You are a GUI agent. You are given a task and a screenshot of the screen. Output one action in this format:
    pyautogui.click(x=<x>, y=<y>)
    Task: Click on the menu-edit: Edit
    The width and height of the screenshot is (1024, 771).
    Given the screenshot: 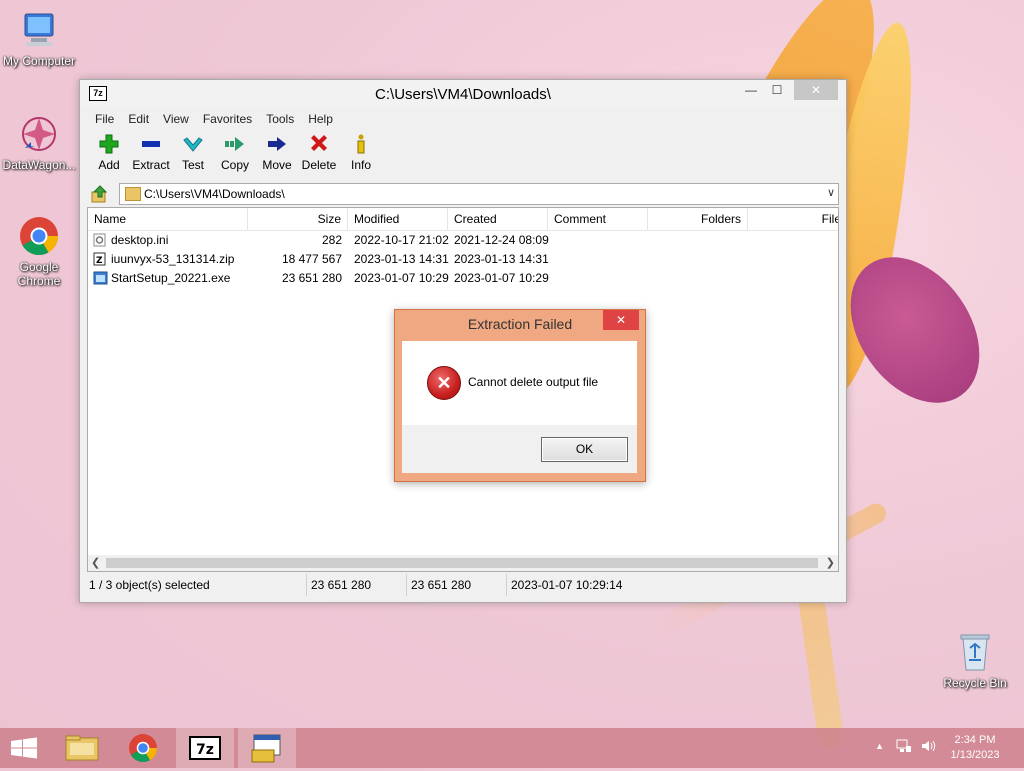 What is the action you would take?
    pyautogui.click(x=138, y=119)
    